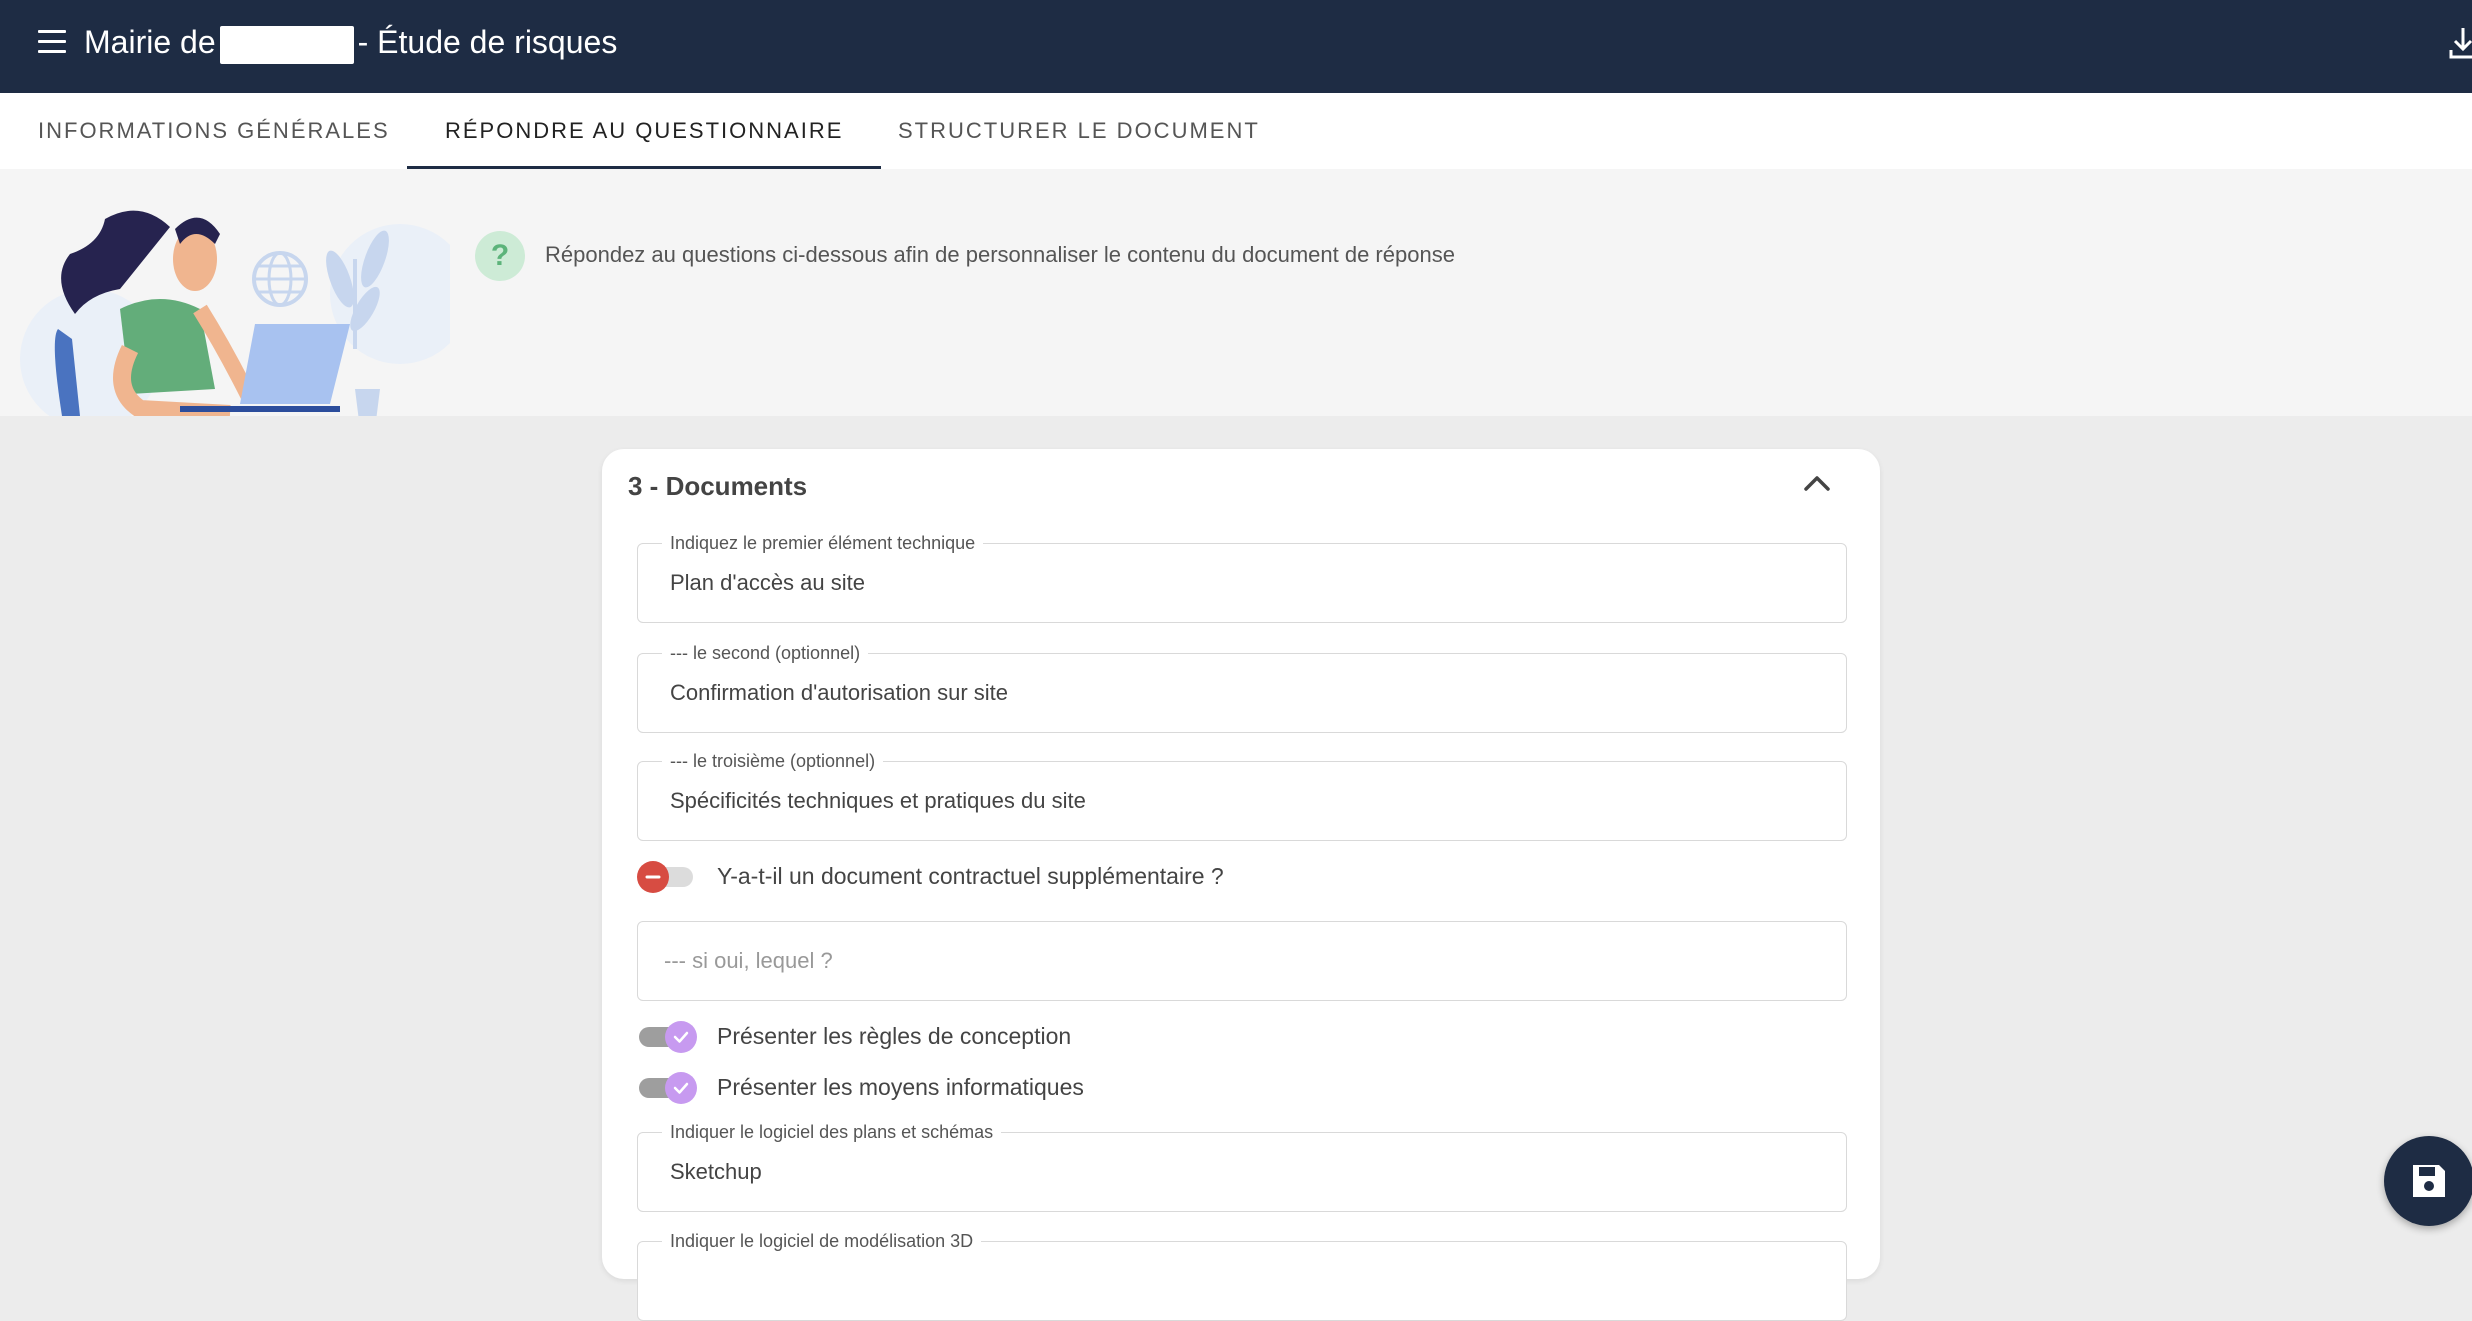 This screenshot has width=2472, height=1321. I want to click on tab-repondre-questionnaire: RÉPONDRE AU QUESTIONNAIRE, so click(644, 131).